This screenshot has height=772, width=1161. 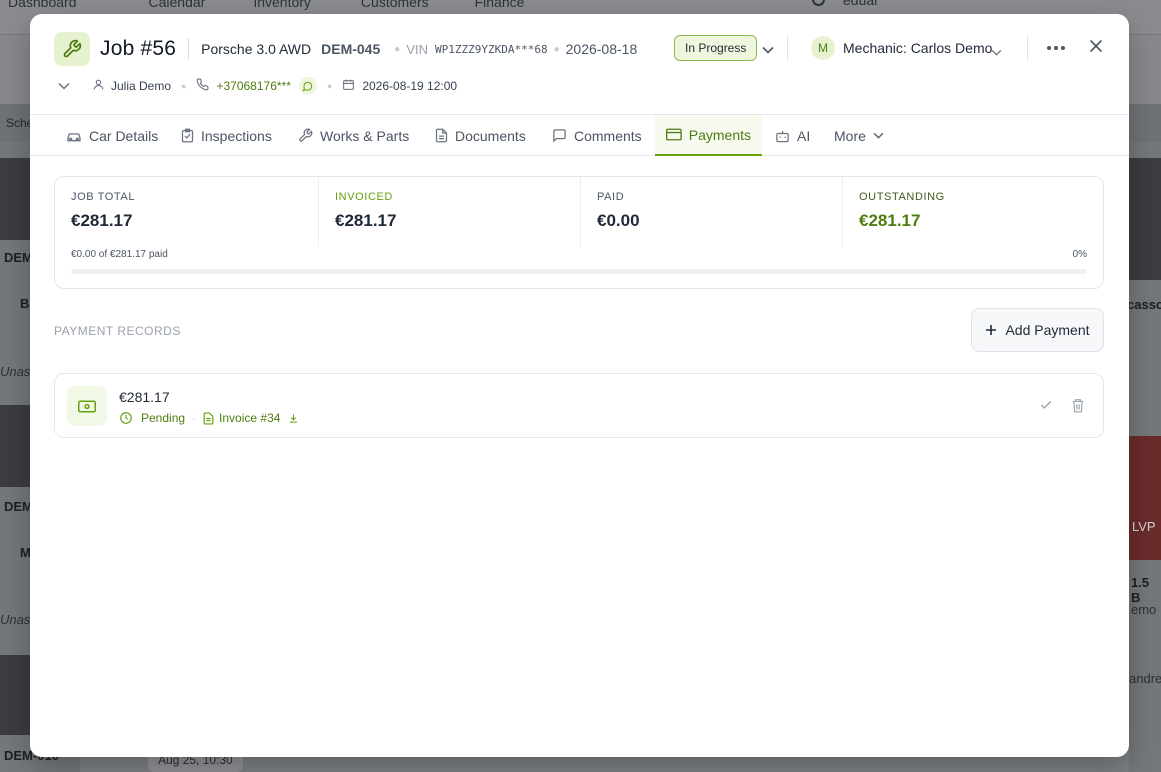 What do you see at coordinates (187, 135) in the screenshot?
I see `clipboard-icon` at bounding box center [187, 135].